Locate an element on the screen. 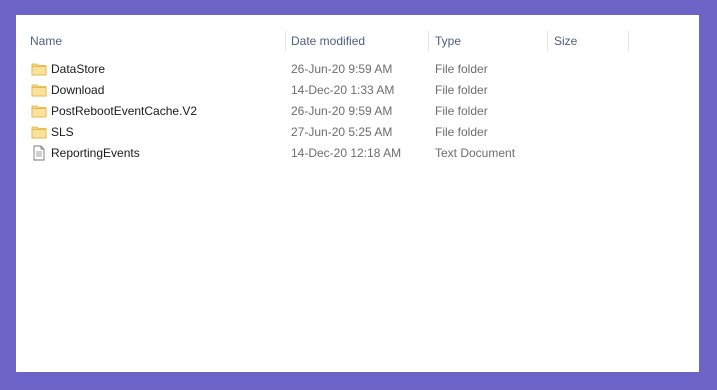 This screenshot has height=390, width=717. column-header-bar: Name Date modified Type Size is located at coordinates (357, 42).